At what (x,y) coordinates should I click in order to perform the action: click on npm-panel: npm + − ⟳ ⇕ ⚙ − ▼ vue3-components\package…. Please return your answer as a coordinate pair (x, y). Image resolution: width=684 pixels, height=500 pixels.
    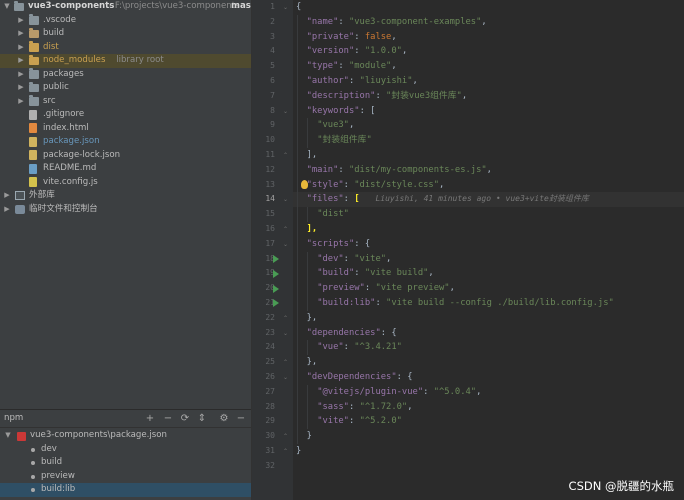
    Looking at the image, I should click on (125, 454).